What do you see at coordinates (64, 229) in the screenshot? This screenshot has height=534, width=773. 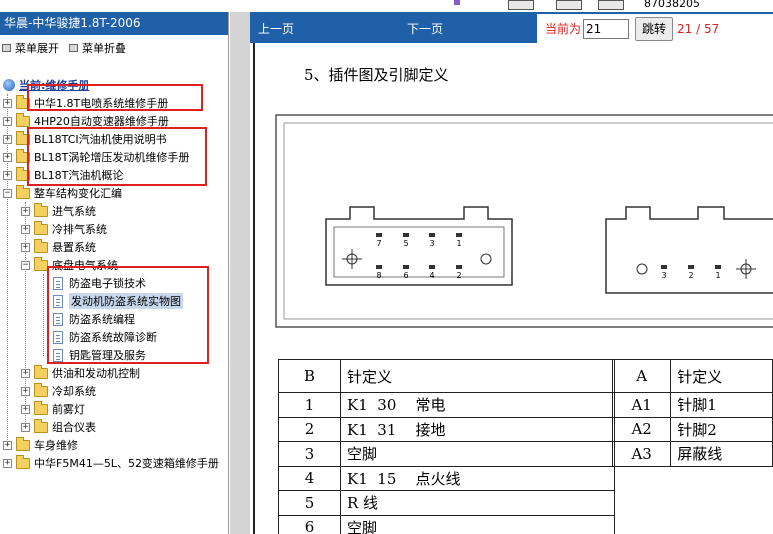 I see `tree-item: + 冷排气系统` at bounding box center [64, 229].